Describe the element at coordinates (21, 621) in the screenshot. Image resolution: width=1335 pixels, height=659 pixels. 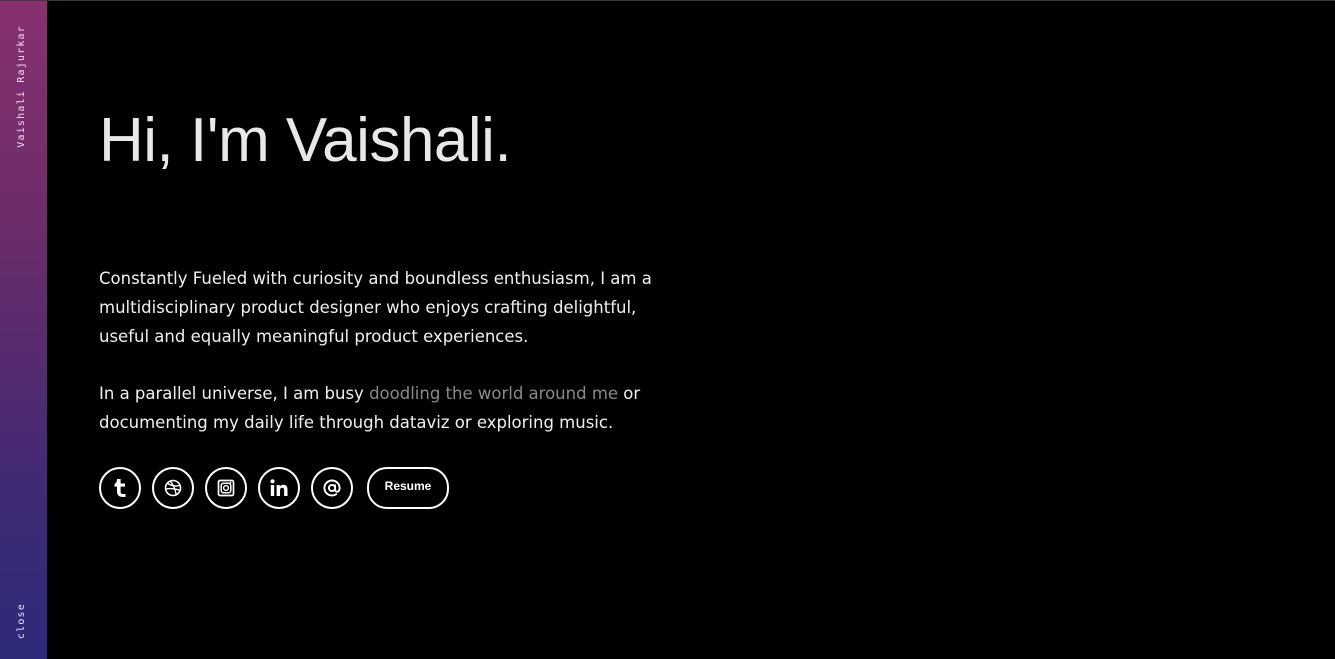
I see `close-button: close` at that location.